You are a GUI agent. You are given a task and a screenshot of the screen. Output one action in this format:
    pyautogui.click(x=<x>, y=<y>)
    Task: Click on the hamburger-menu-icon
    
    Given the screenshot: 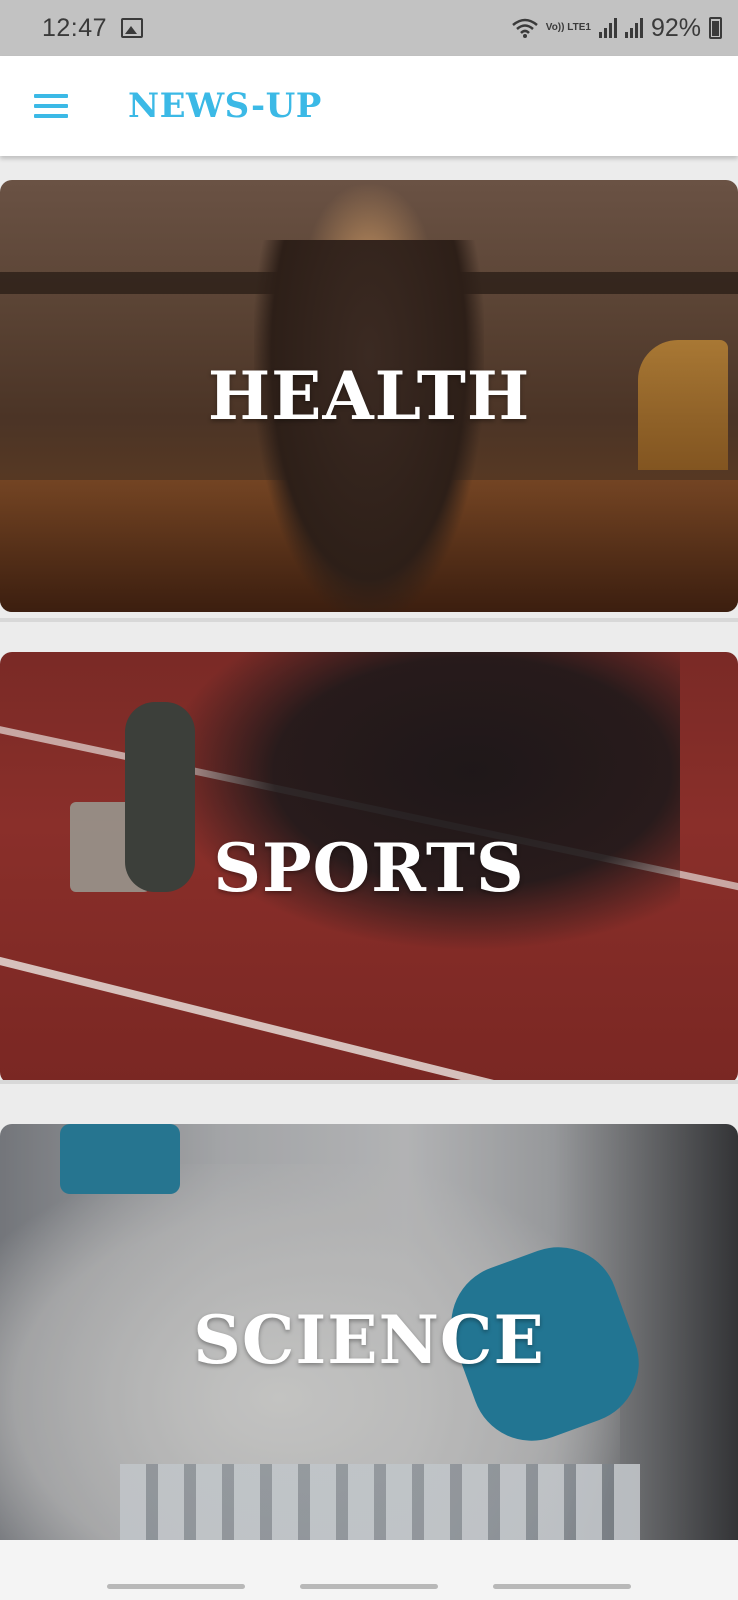 What is the action you would take?
    pyautogui.click(x=51, y=106)
    